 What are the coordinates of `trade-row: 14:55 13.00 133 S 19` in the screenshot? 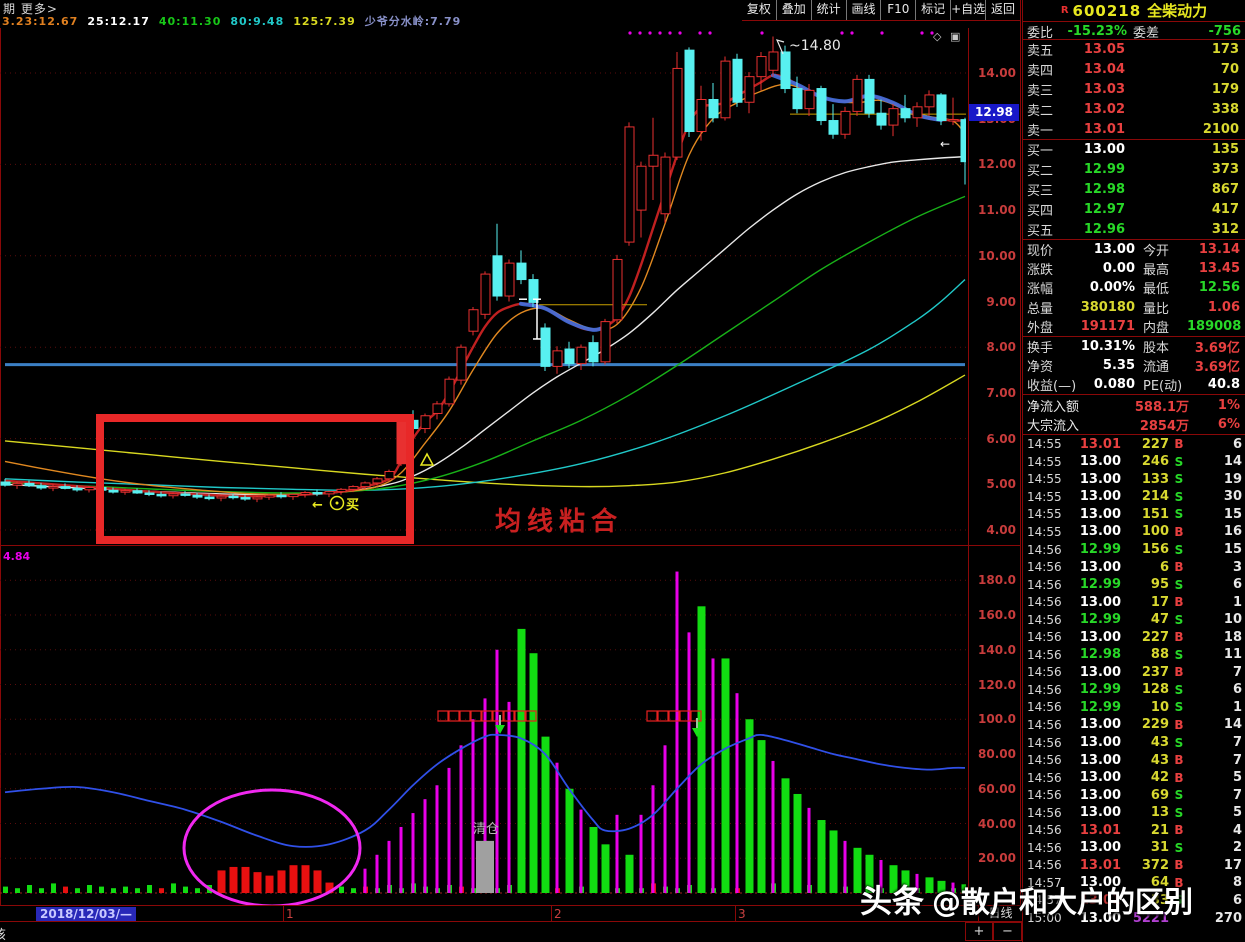 It's located at (1134, 479).